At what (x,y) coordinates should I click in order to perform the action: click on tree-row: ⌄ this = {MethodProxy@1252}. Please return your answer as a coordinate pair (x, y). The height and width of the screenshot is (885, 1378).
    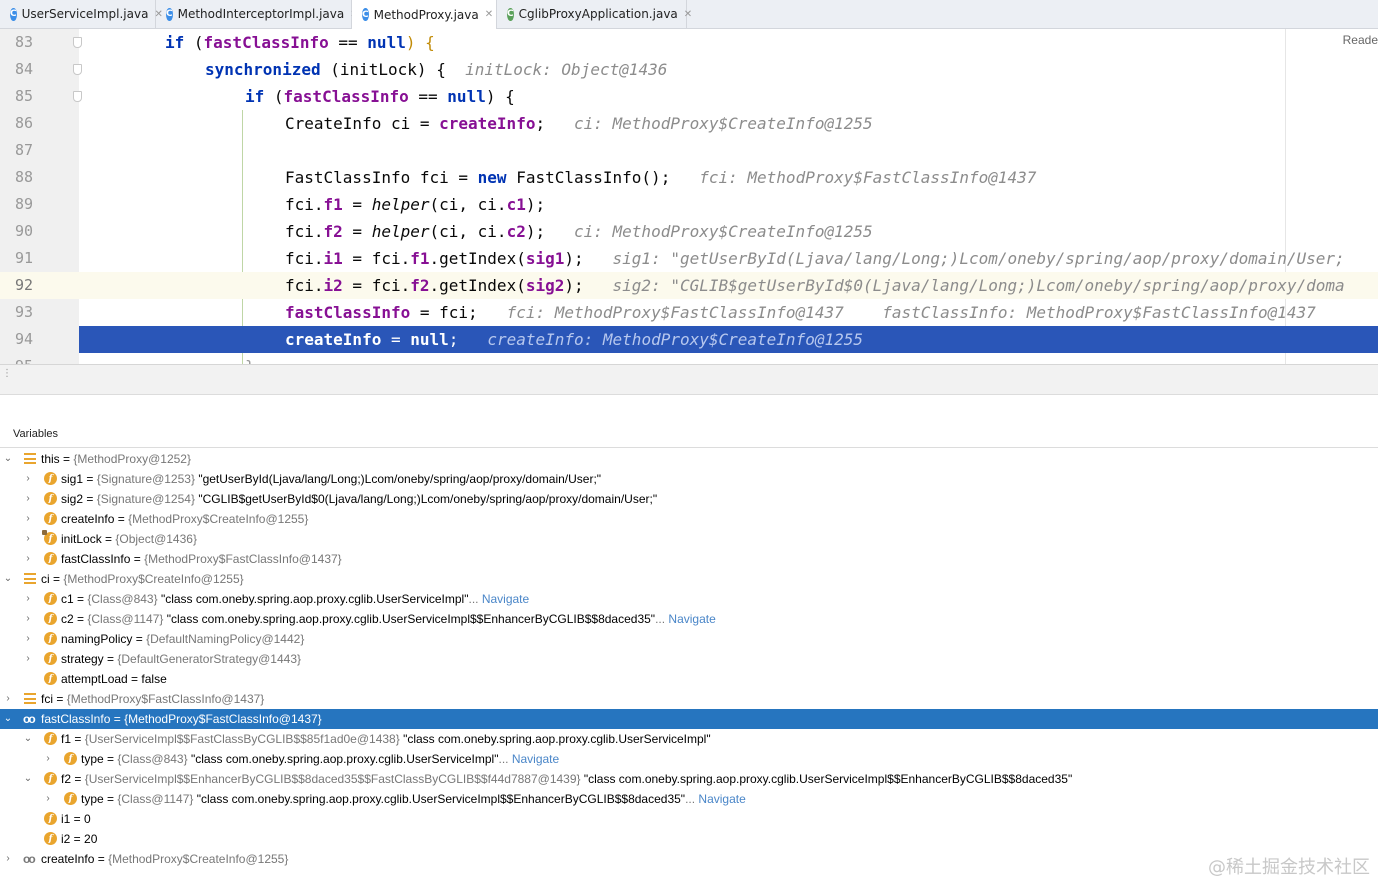
    Looking at the image, I should click on (689, 459).